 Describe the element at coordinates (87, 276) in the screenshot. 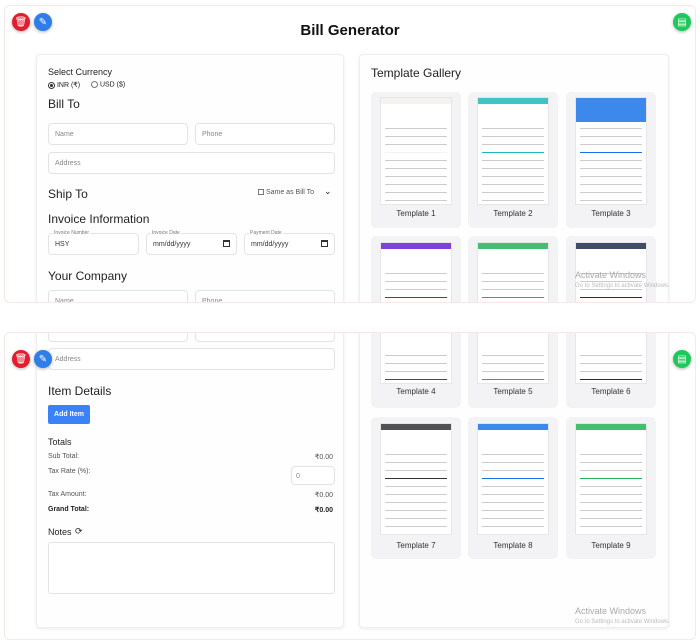

I see `your-company-heading: Your Company` at that location.